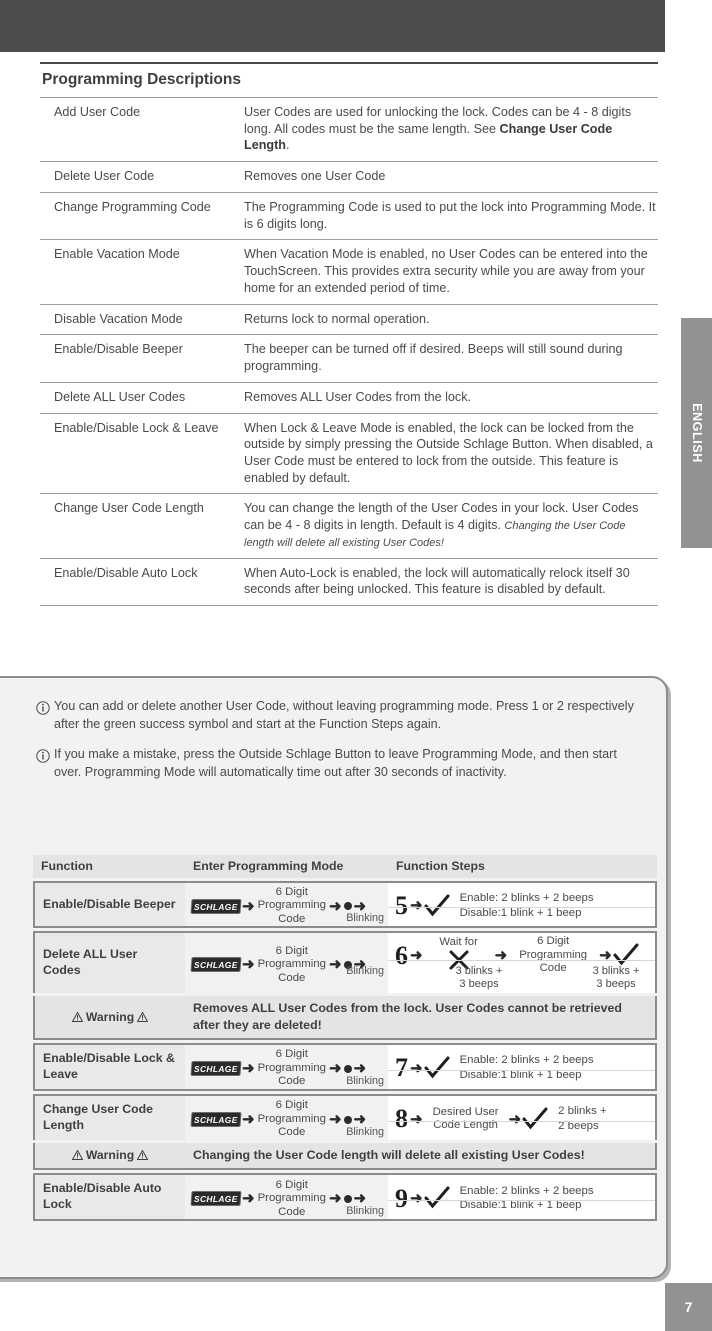  I want to click on page-header-bar, so click(332, 26).